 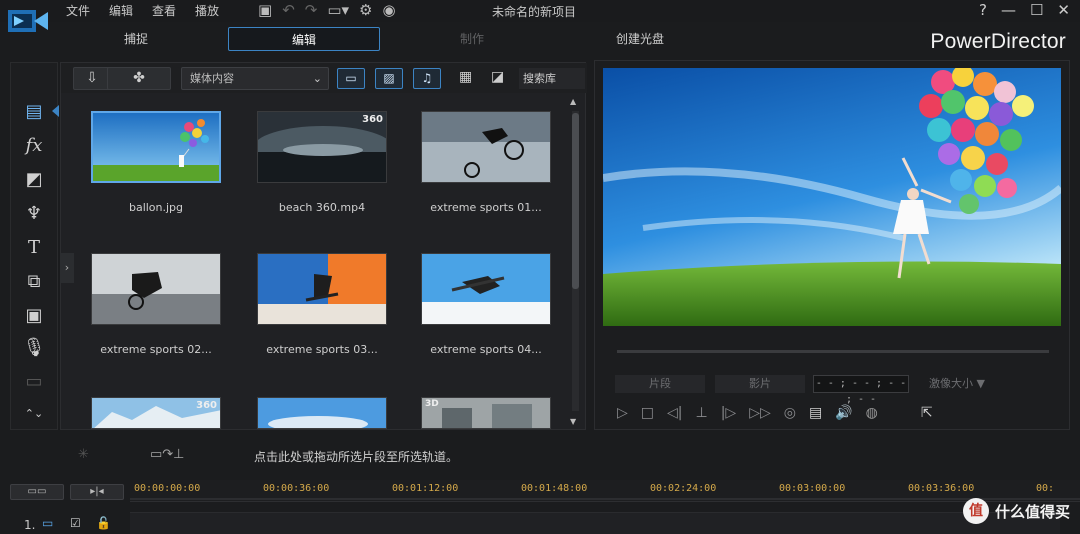 What do you see at coordinates (47, 523) in the screenshot?
I see `video-track-icon: ▭` at bounding box center [47, 523].